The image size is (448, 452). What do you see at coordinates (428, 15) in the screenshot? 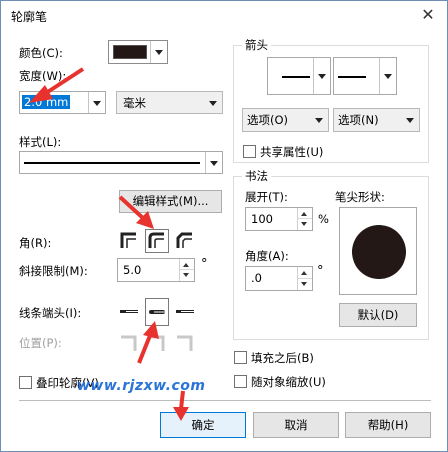
I see `close-button: ✕` at bounding box center [428, 15].